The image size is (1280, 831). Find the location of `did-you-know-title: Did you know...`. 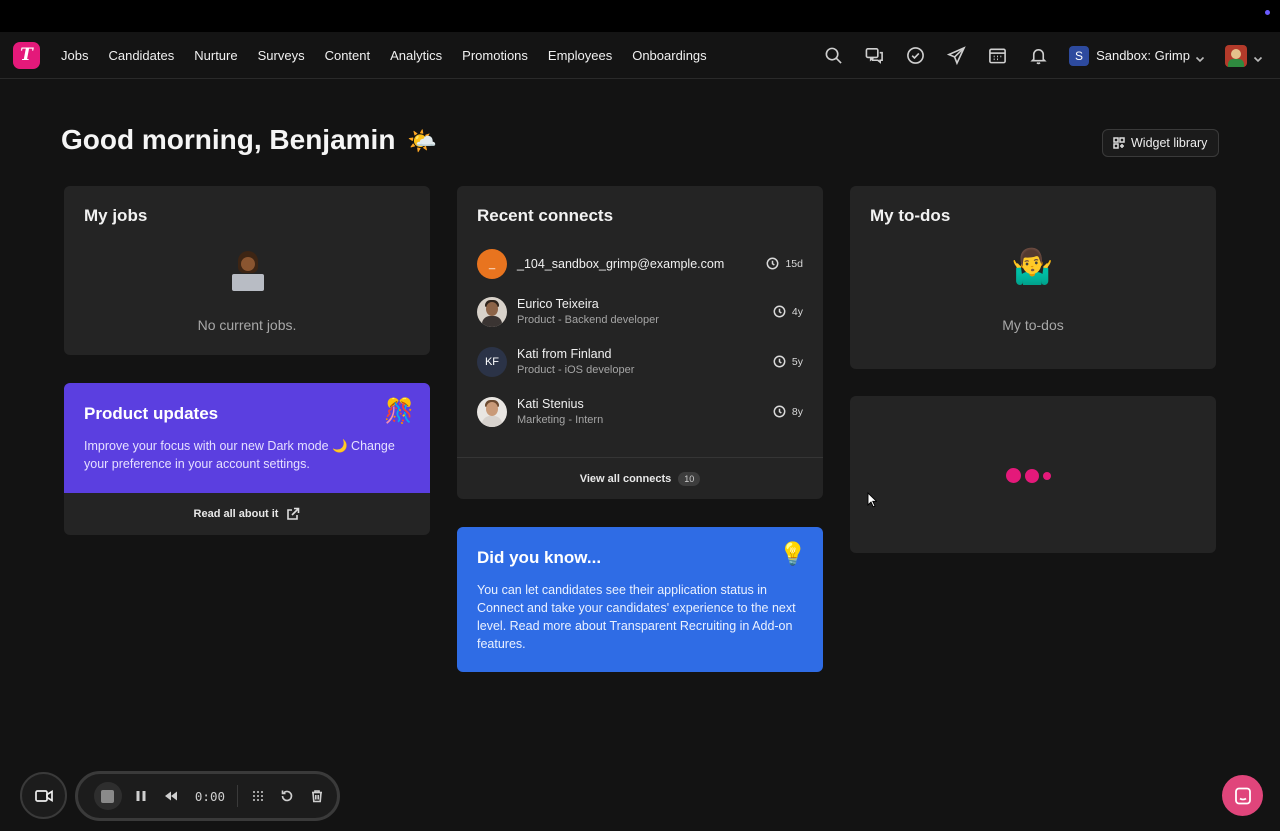

did-you-know-title: Did you know... is located at coordinates (539, 557).